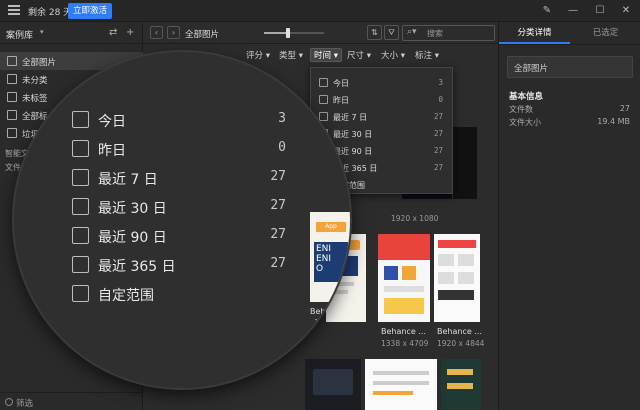 This screenshot has width=640, height=410. I want to click on time-option-7days: 最近 7 日 27, so click(381, 116).